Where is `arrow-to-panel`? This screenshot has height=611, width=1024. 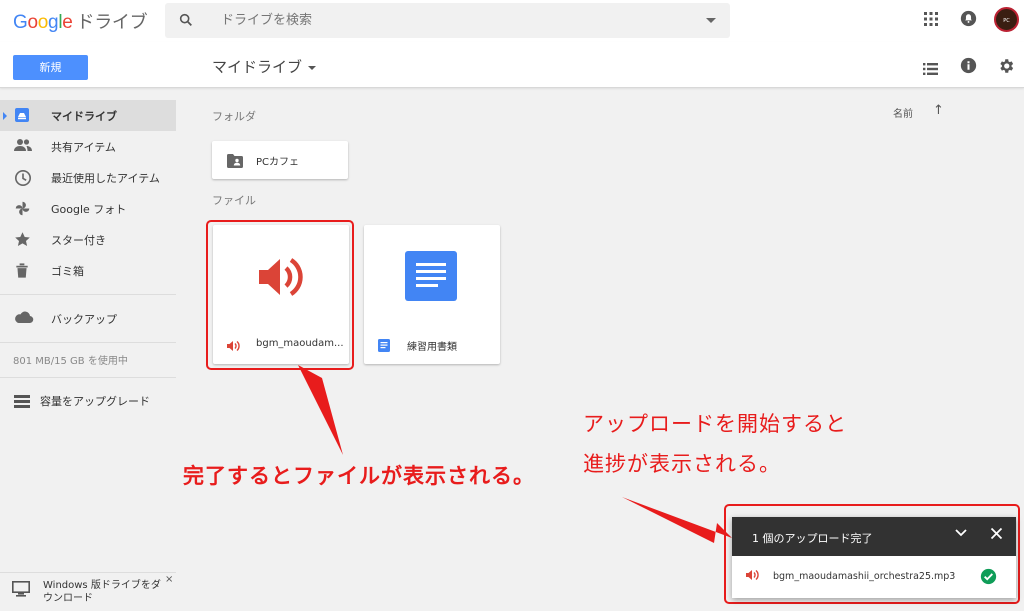
arrow-to-panel is located at coordinates (677, 520).